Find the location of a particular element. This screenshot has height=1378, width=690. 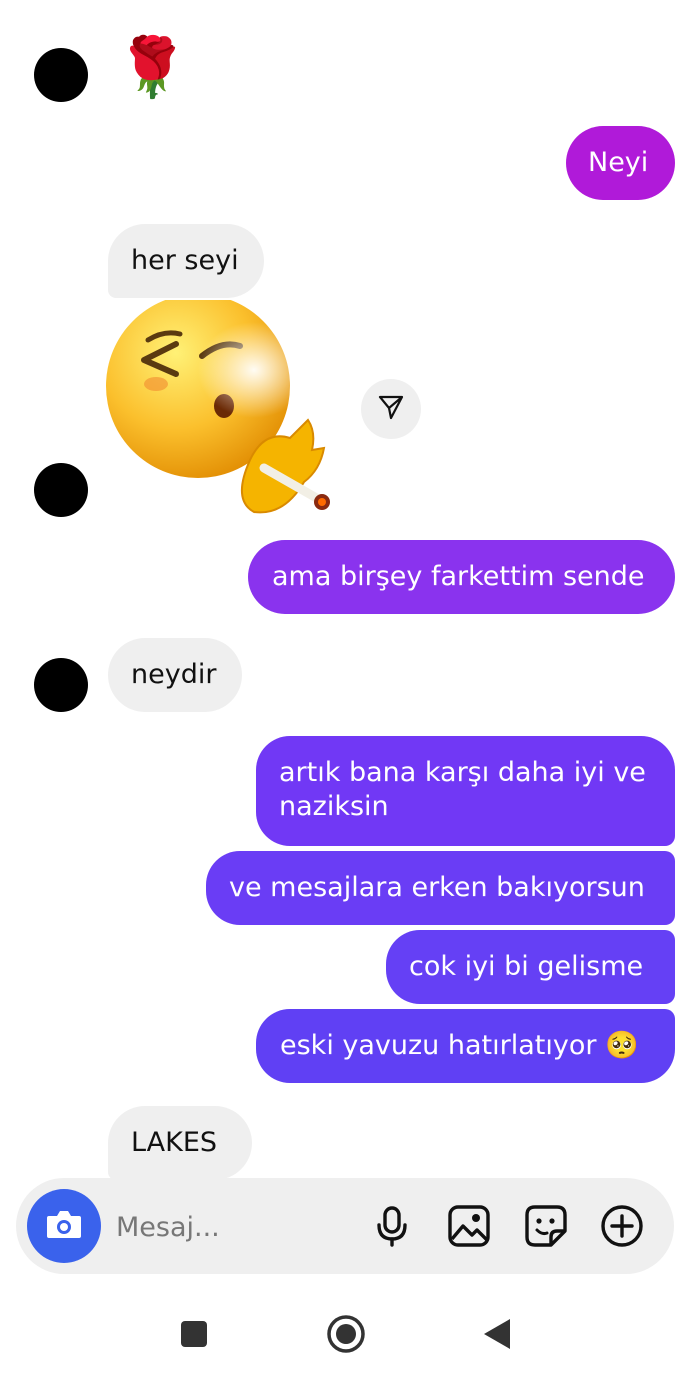

message-text-line: artık bana karşı daha iyi ve is located at coordinates (462, 772).